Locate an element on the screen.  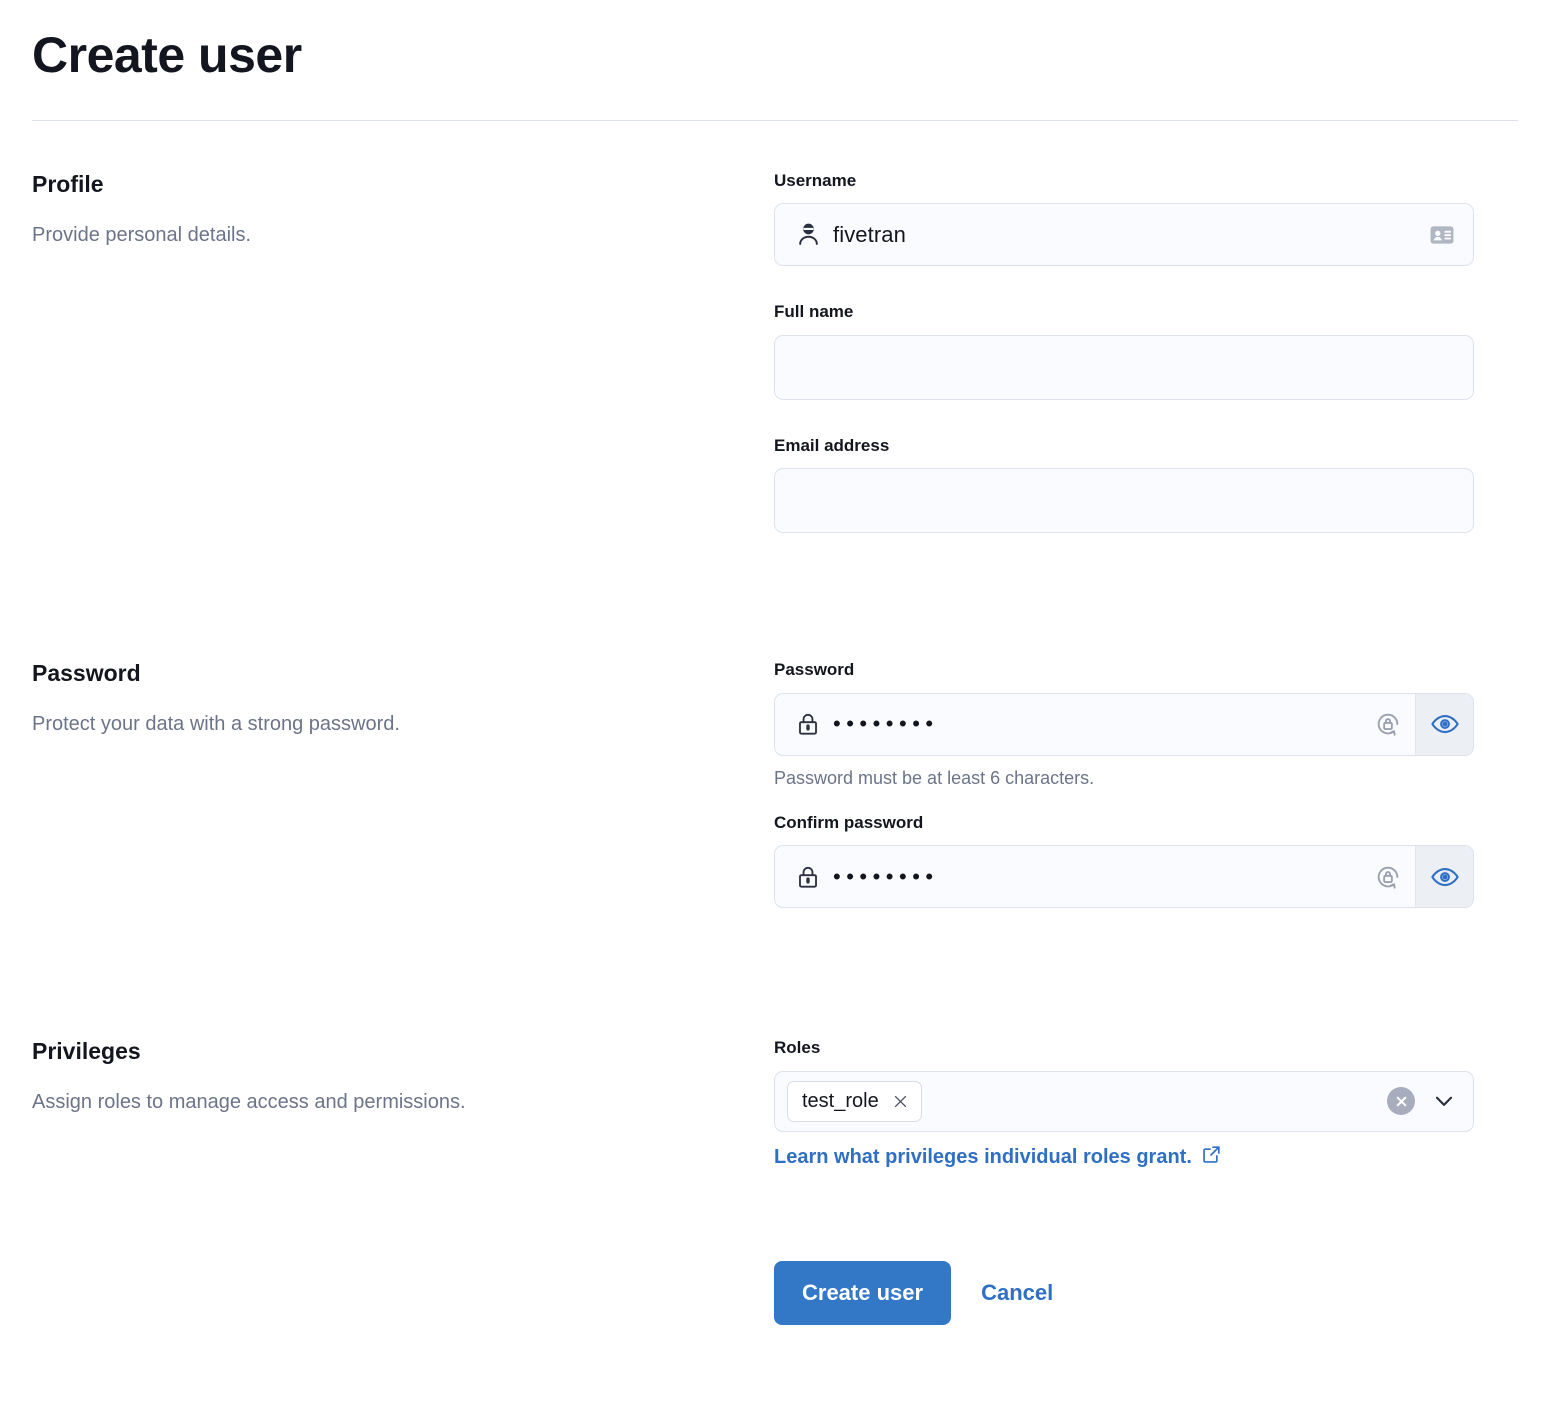
field-email-address: Email address is located at coordinates (1124, 484).